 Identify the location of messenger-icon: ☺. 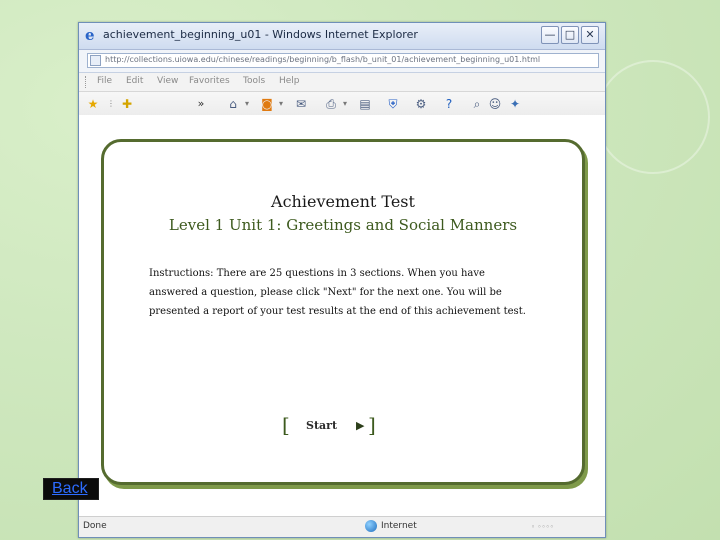
(495, 104).